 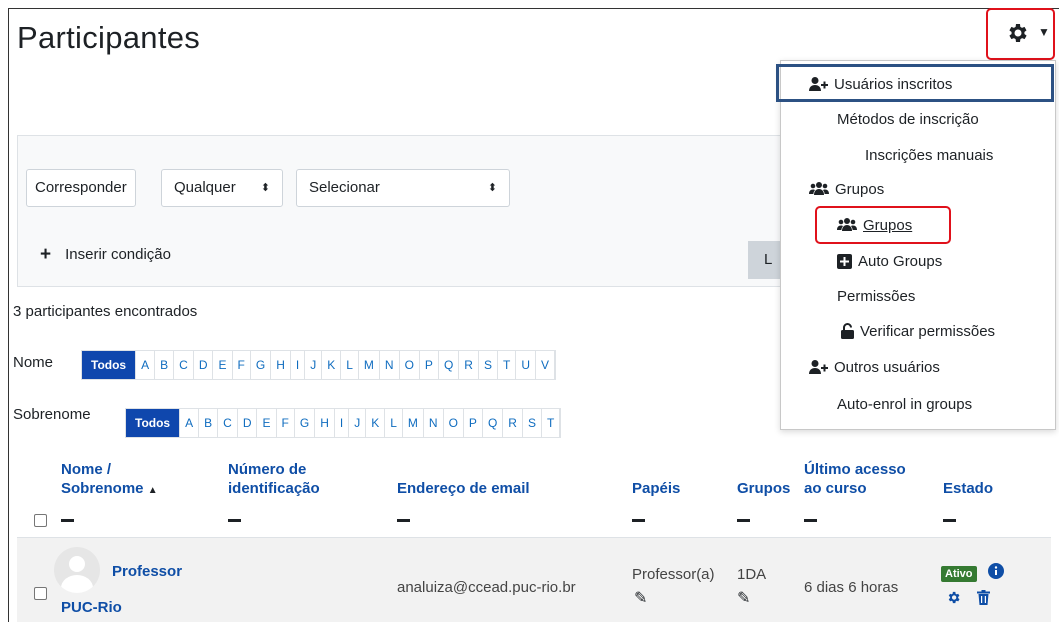 I want to click on menu-item-check-permissions: Verificar permissões, so click(x=918, y=331).